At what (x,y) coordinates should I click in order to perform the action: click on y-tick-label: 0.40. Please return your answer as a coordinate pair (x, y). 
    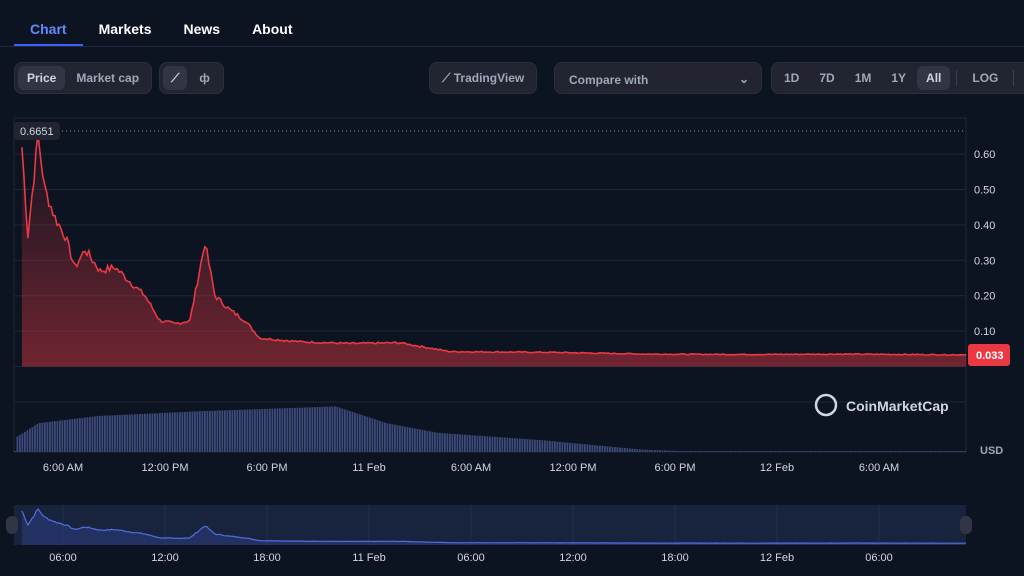
    Looking at the image, I should click on (984, 226).